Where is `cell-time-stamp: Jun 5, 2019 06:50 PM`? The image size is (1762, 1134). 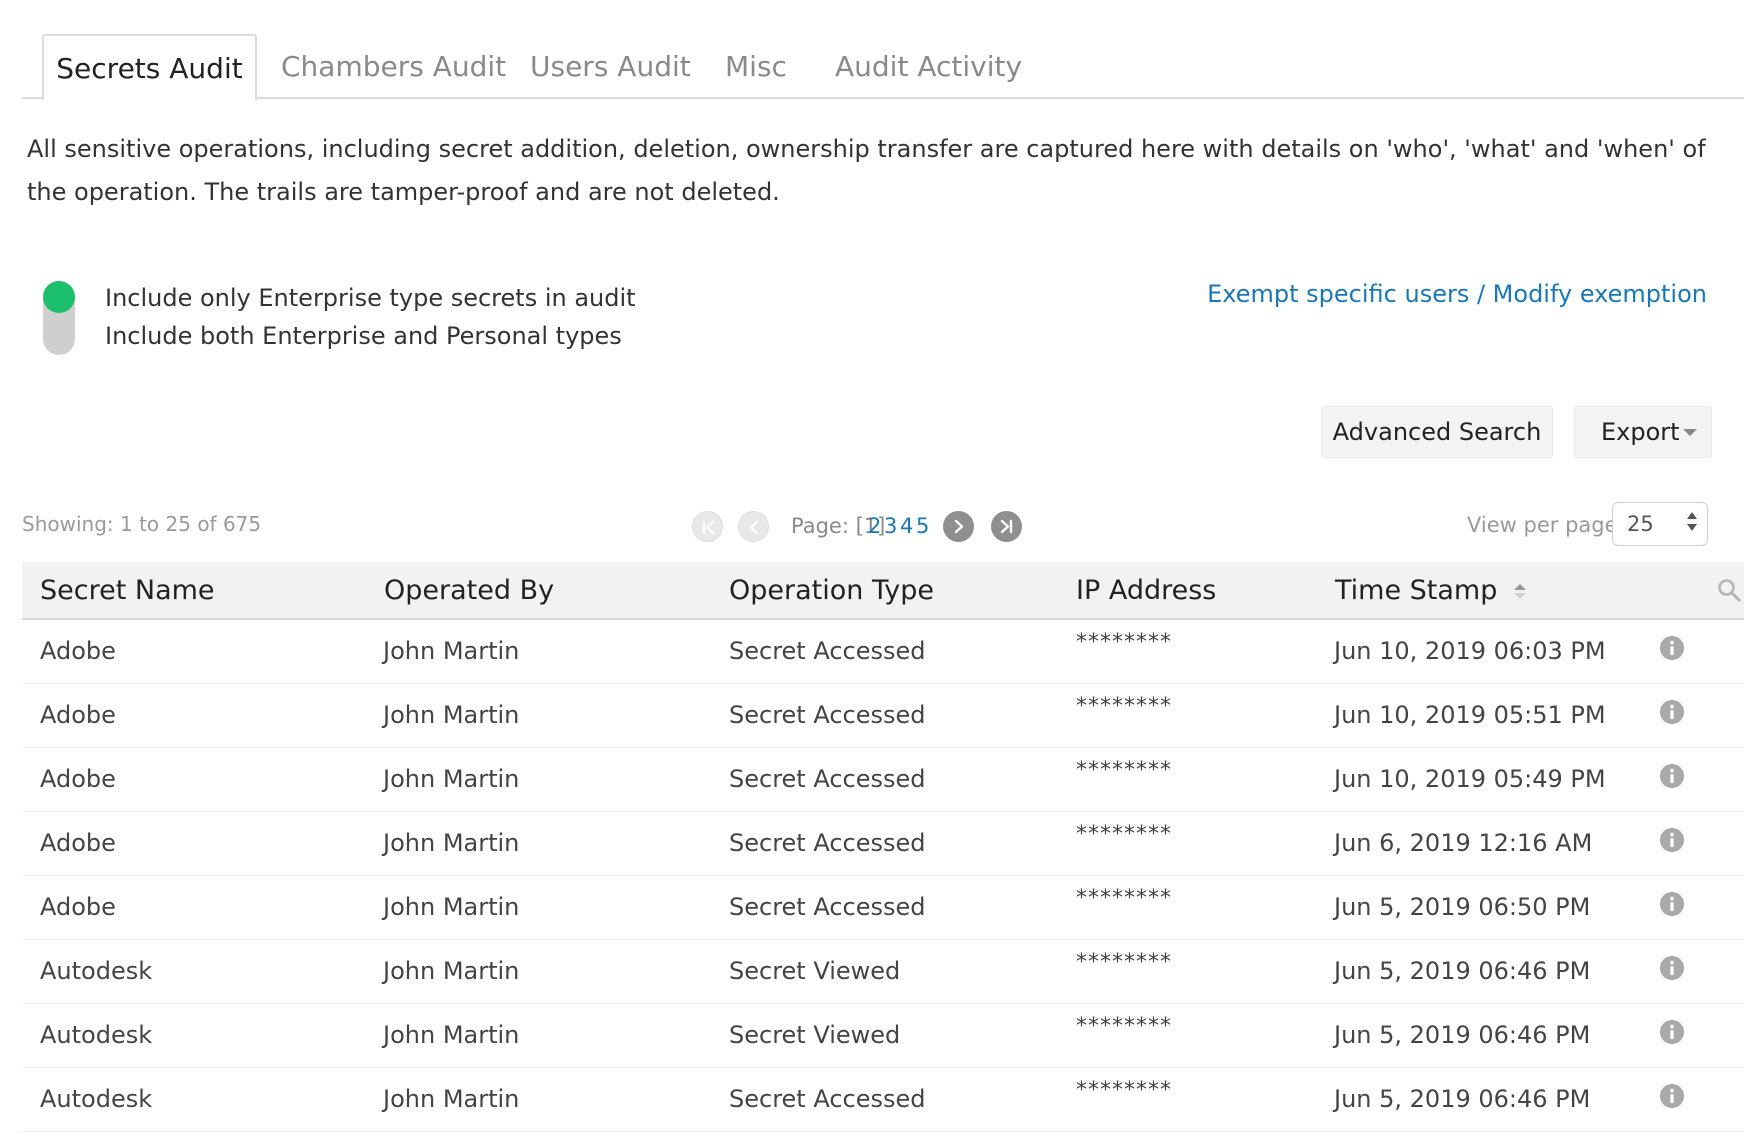 cell-time-stamp: Jun 5, 2019 06:50 PM is located at coordinates (1462, 907).